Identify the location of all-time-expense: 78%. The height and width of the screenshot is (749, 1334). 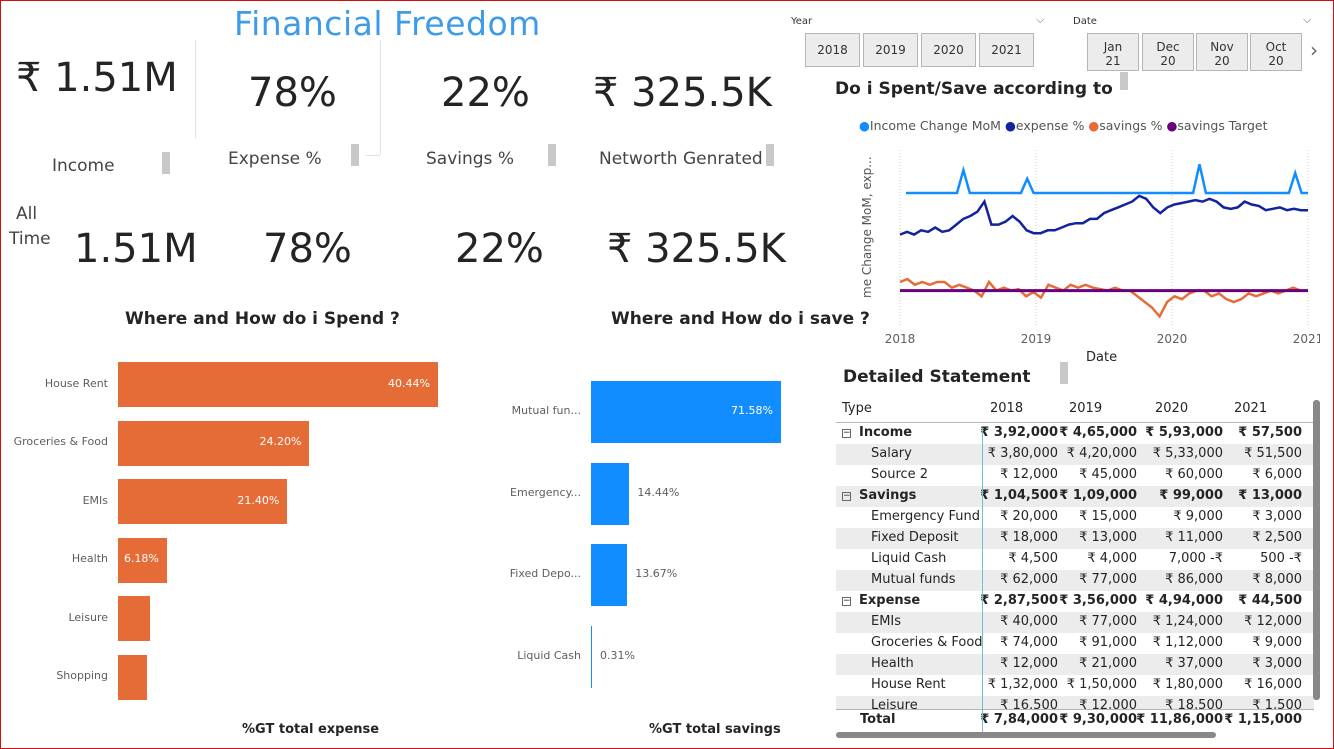
(307, 249).